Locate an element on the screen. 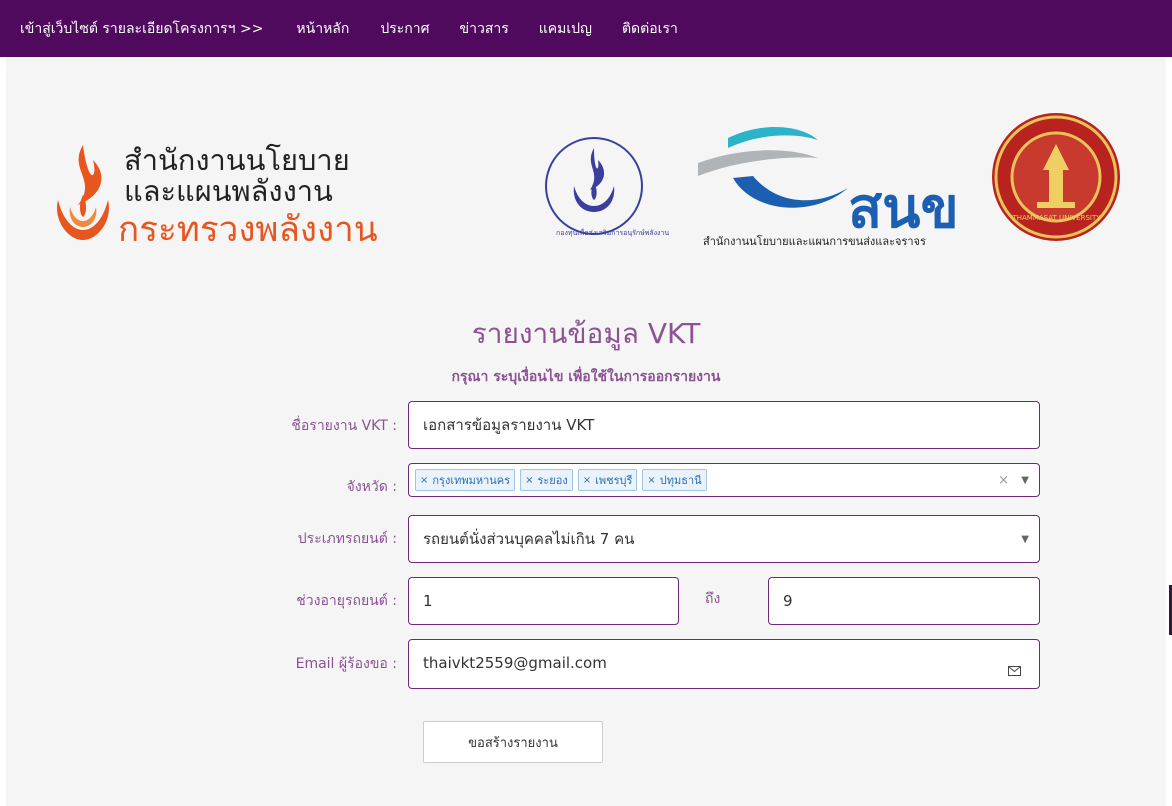 Image resolution: width=1172 pixels, height=806 pixels. age-to-input is located at coordinates (904, 601).